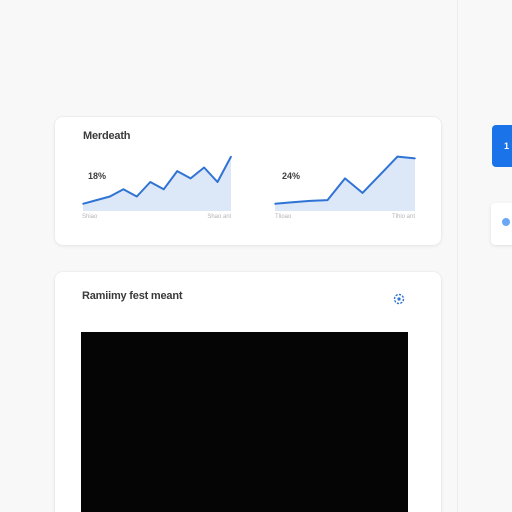  Describe the element at coordinates (502, 146) in the screenshot. I see `side-action-button: 1` at that location.